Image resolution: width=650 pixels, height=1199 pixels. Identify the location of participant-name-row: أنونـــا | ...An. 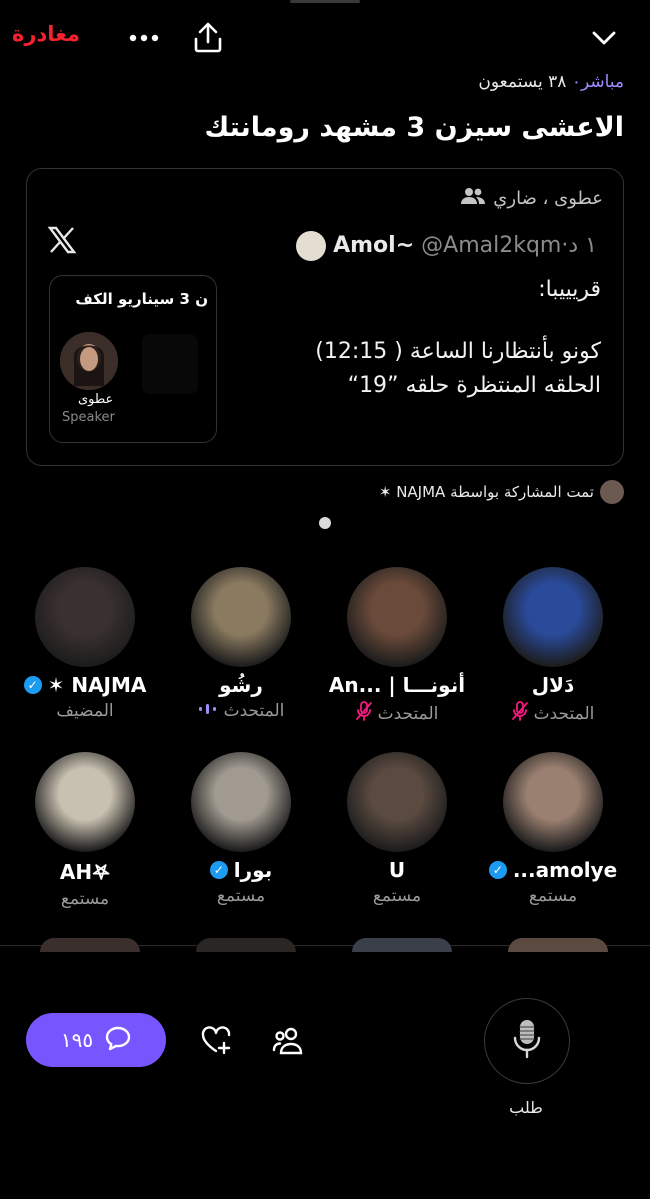
(397, 685).